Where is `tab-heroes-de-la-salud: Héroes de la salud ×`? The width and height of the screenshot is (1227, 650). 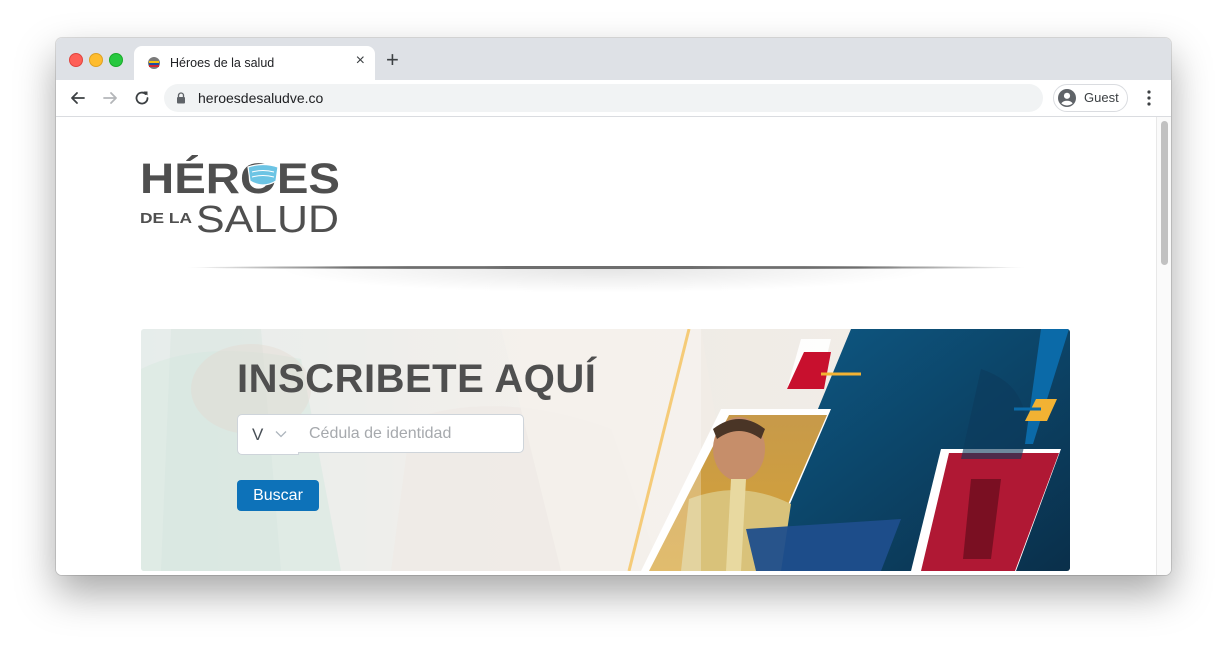 tab-heroes-de-la-salud: Héroes de la salud × is located at coordinates (254, 63).